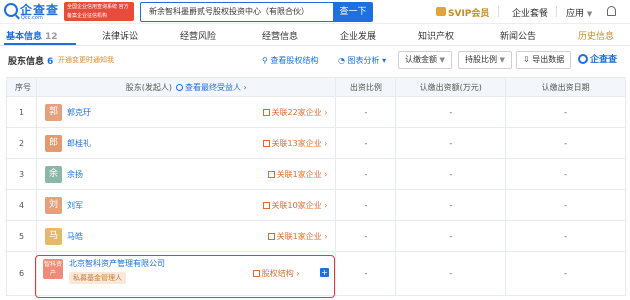 Image resolution: width=630 pixels, height=300 pixels. Describe the element at coordinates (530, 12) in the screenshot. I see `enterprise-suite-link: 企业套餐` at that location.